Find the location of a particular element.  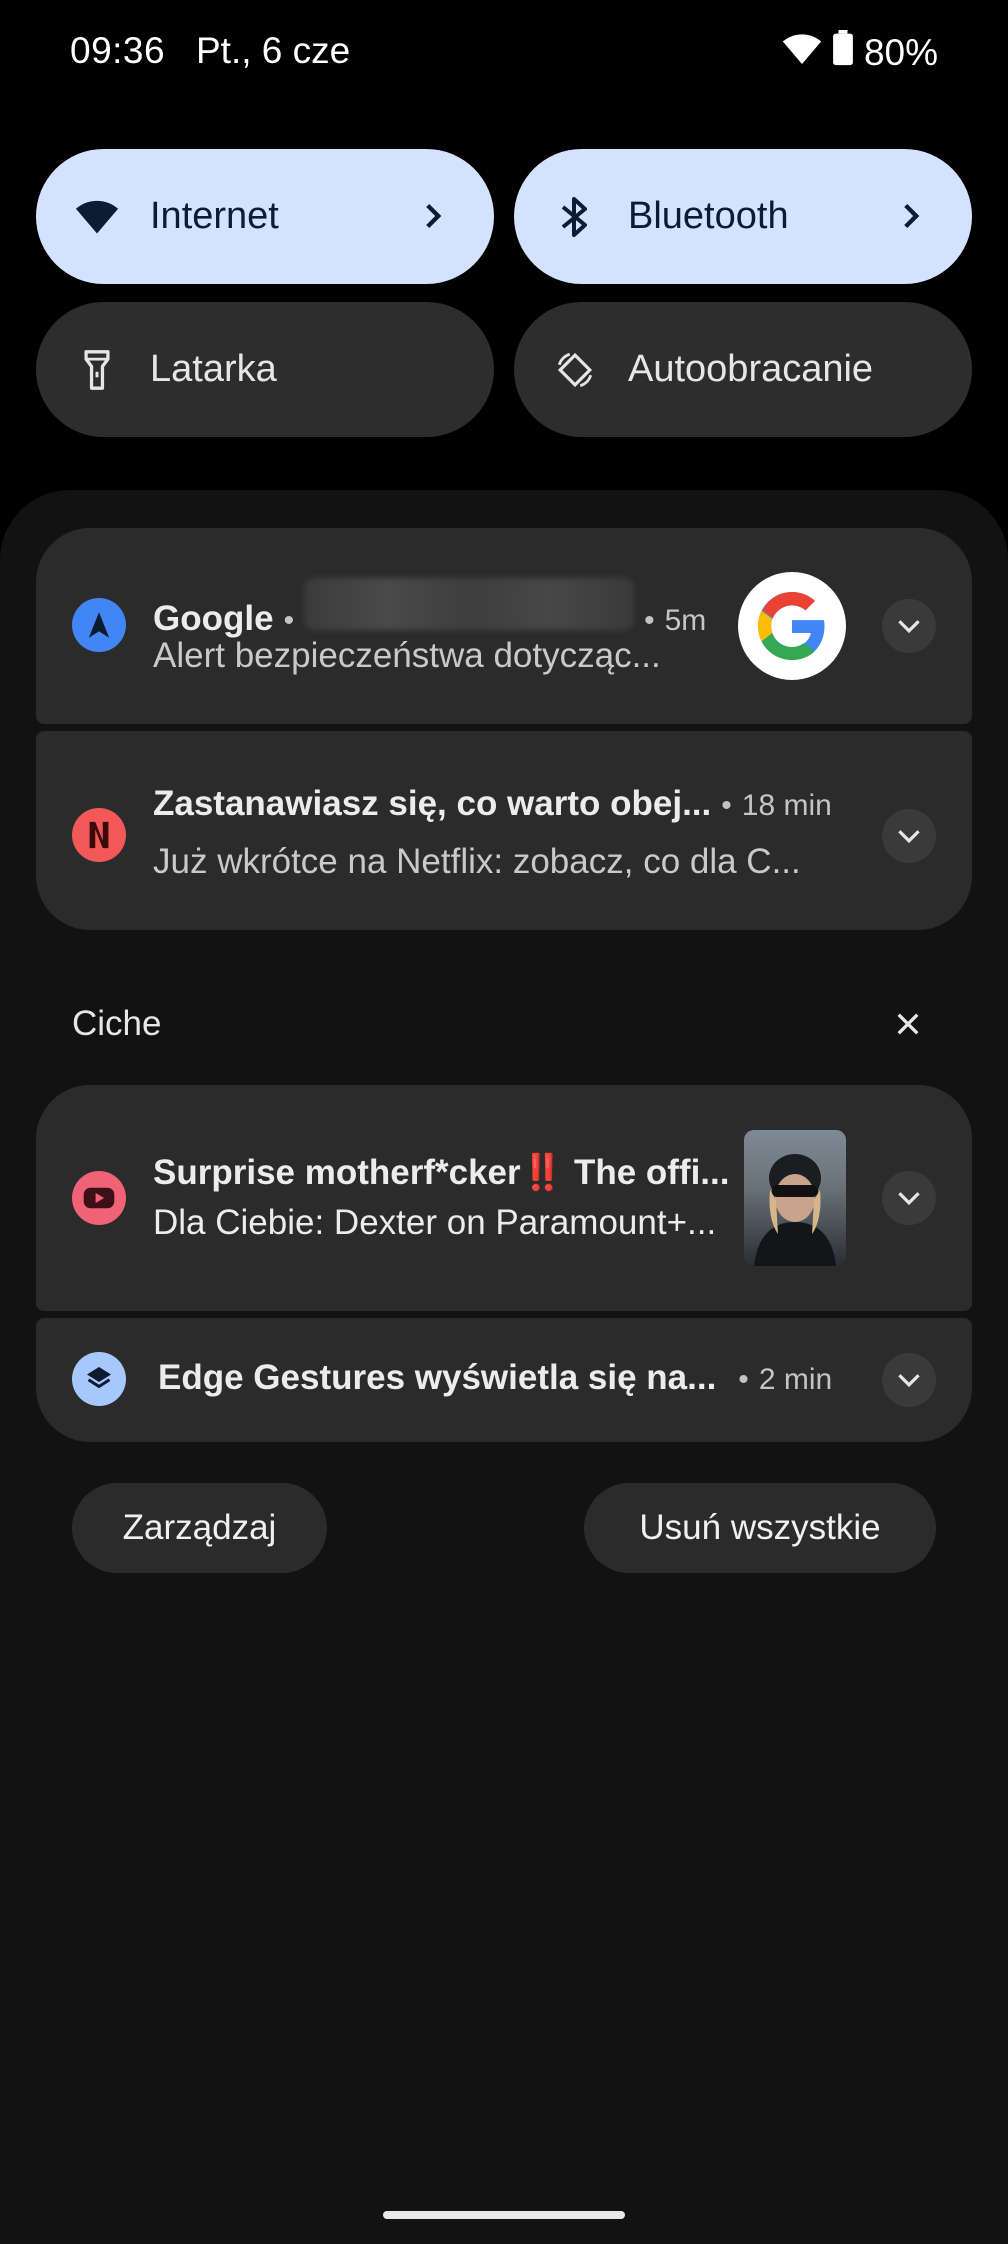

google-navigation-icon is located at coordinates (99, 625).